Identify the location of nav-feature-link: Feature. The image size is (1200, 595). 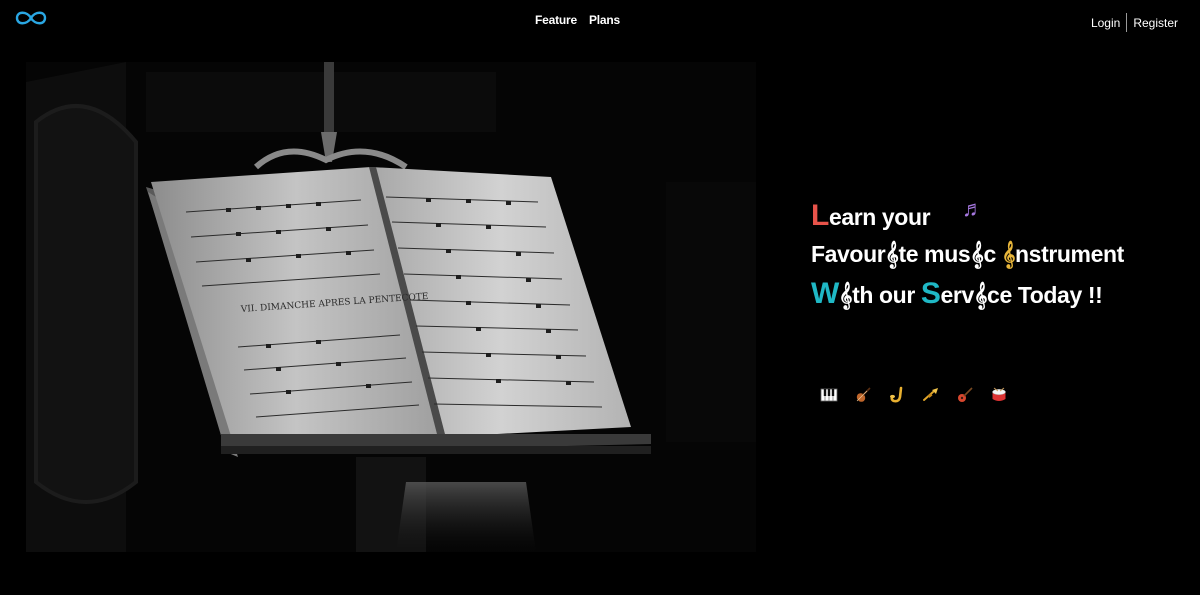
(556, 20).